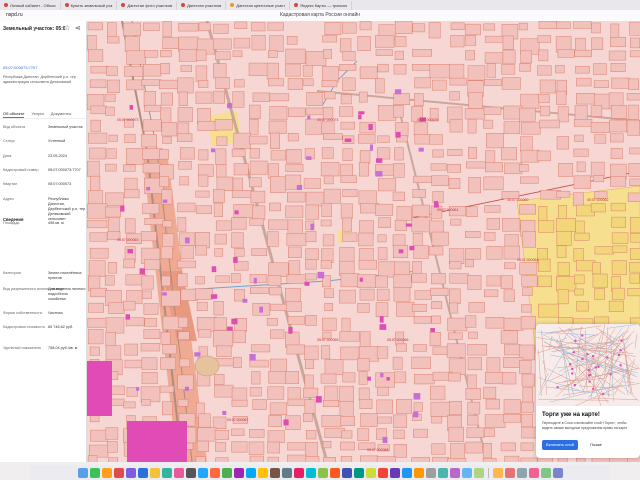  I want to click on info-value: Земельный участок, so click(65, 127).